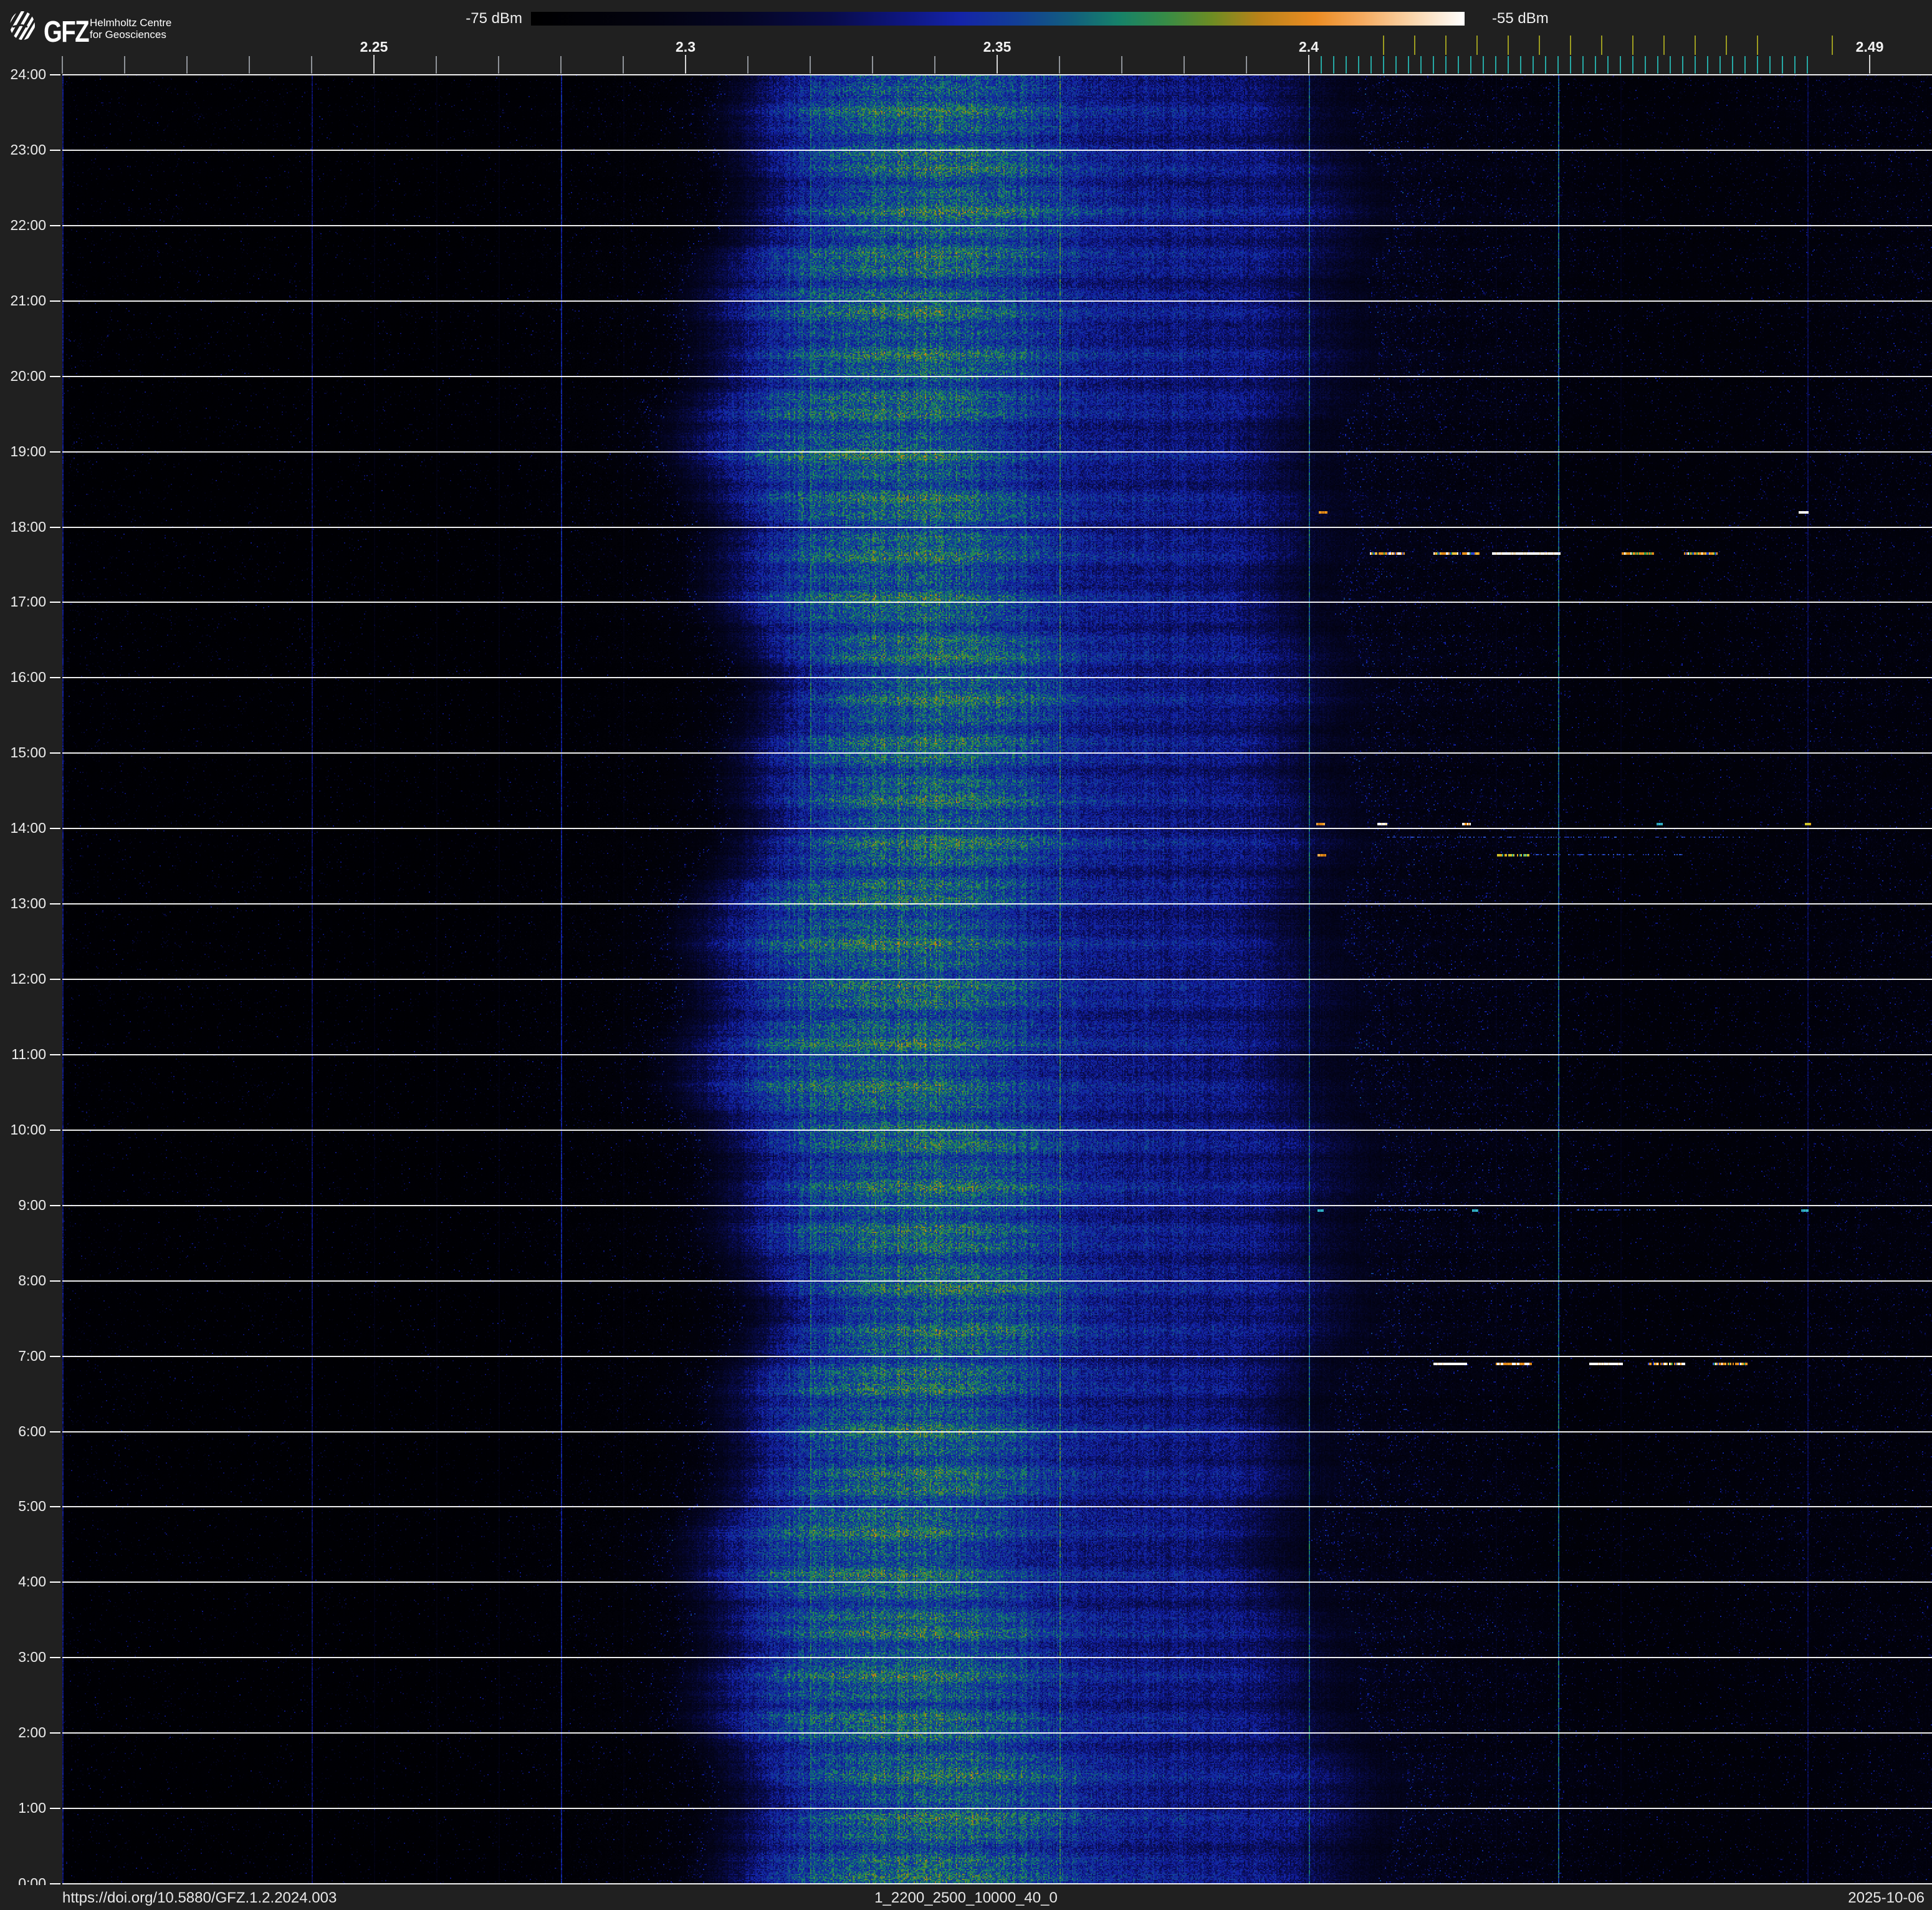  I want to click on colorbar: -75 dBm -55 dBm, so click(966, 18).